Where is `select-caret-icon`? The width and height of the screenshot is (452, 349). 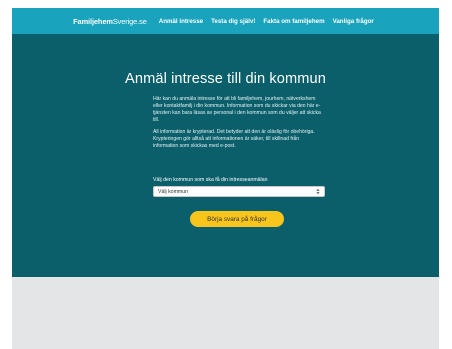 select-caret-icon is located at coordinates (318, 191).